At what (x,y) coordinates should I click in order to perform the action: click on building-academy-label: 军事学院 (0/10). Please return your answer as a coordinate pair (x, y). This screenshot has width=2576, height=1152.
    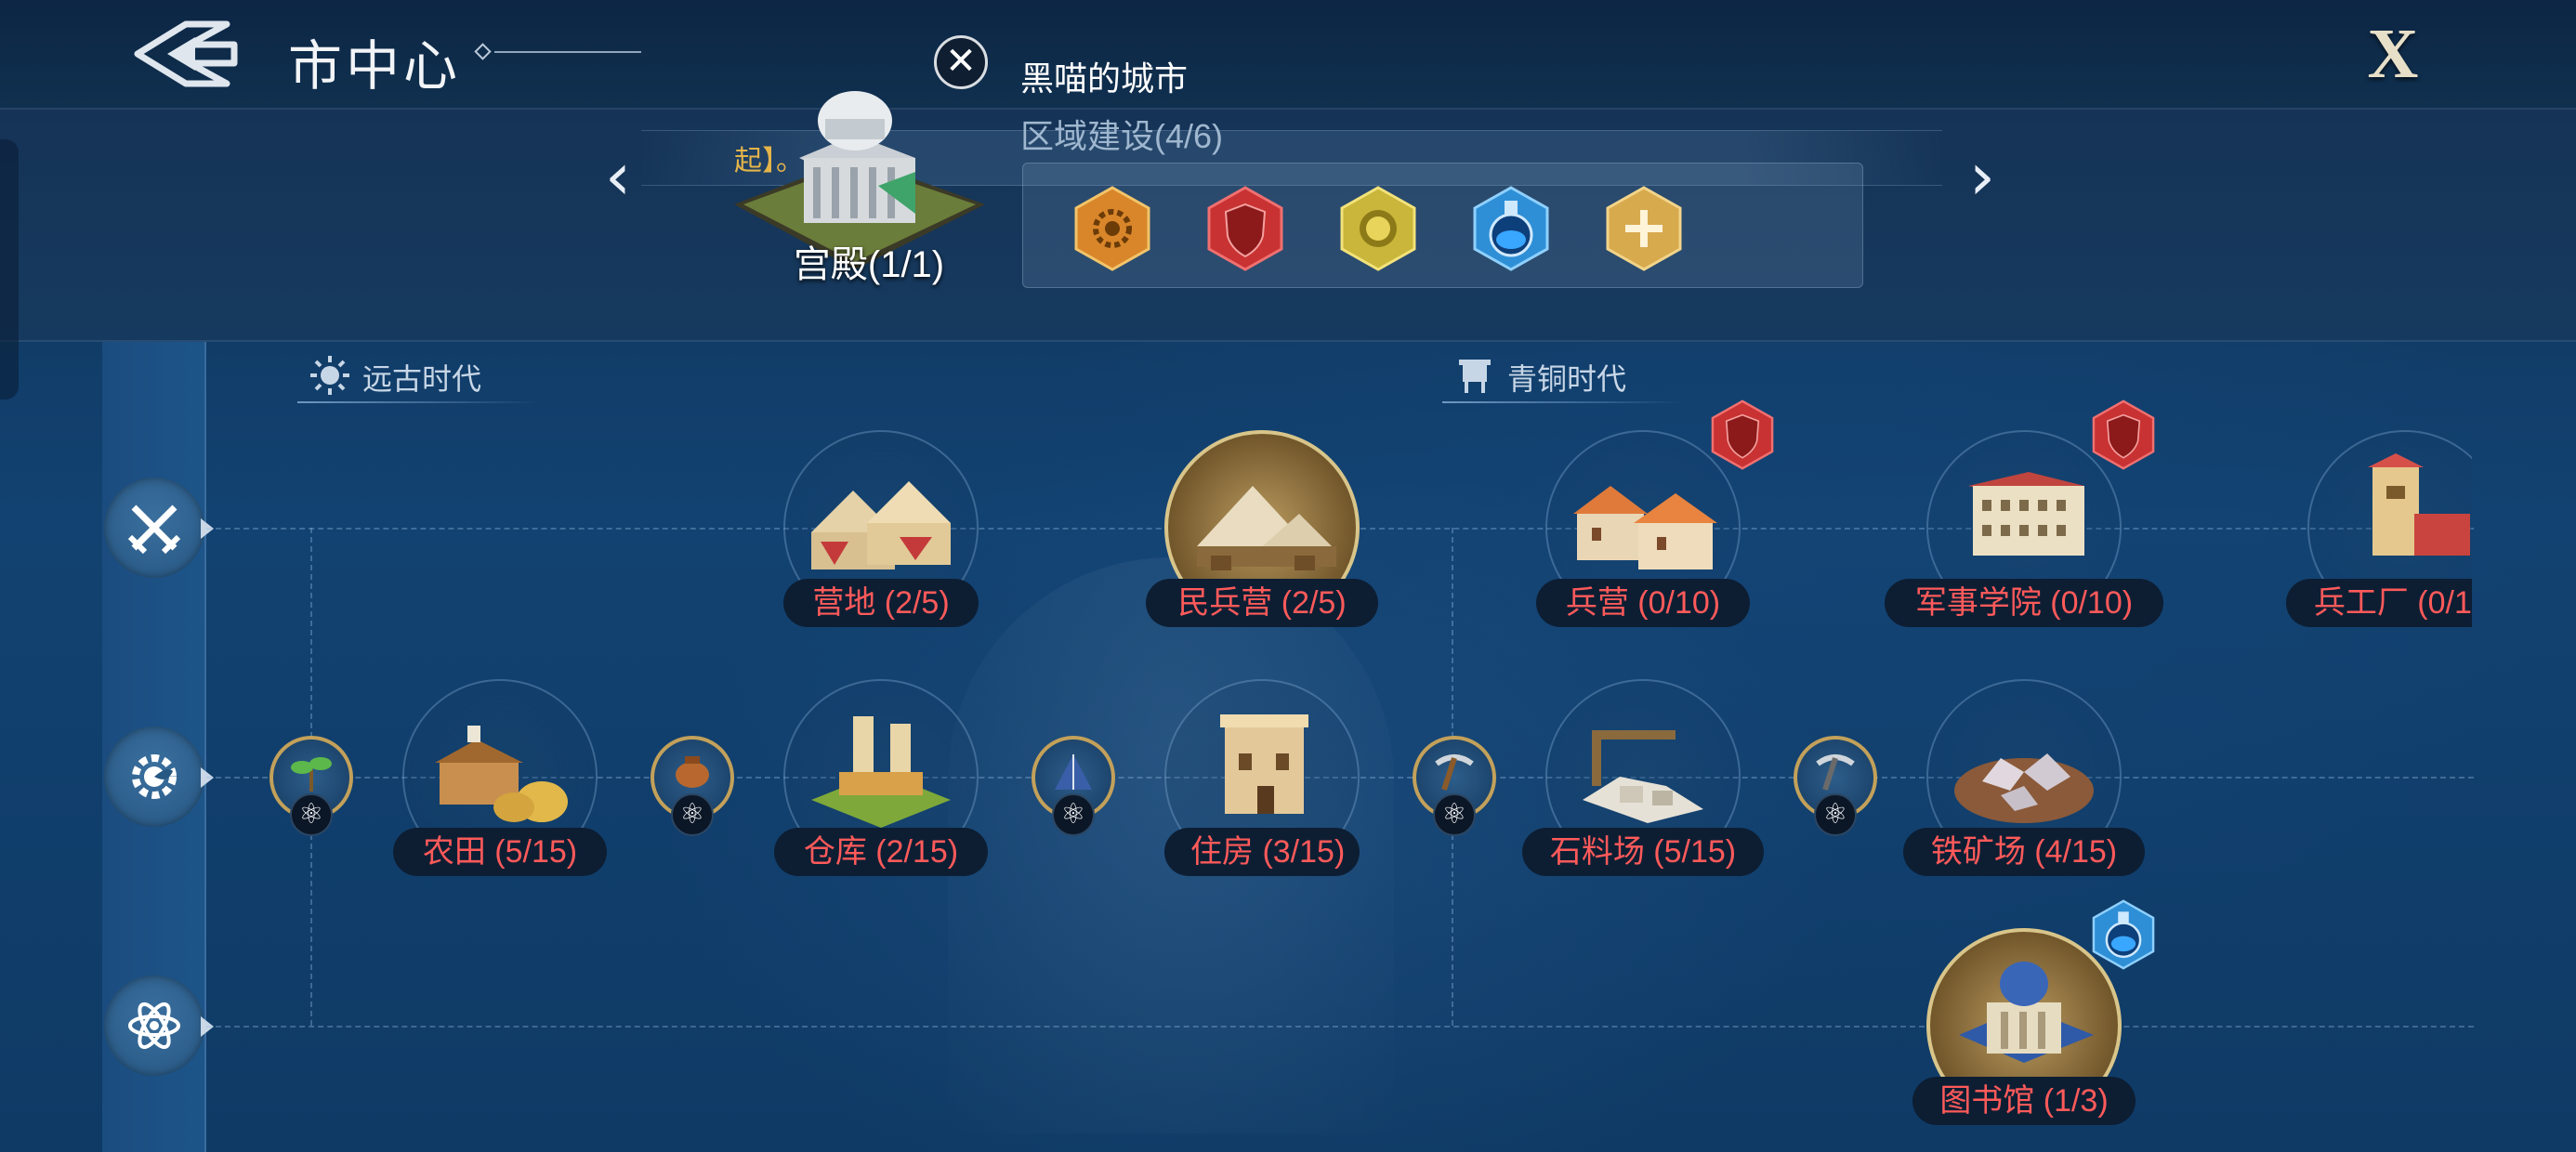
    Looking at the image, I should click on (2024, 603).